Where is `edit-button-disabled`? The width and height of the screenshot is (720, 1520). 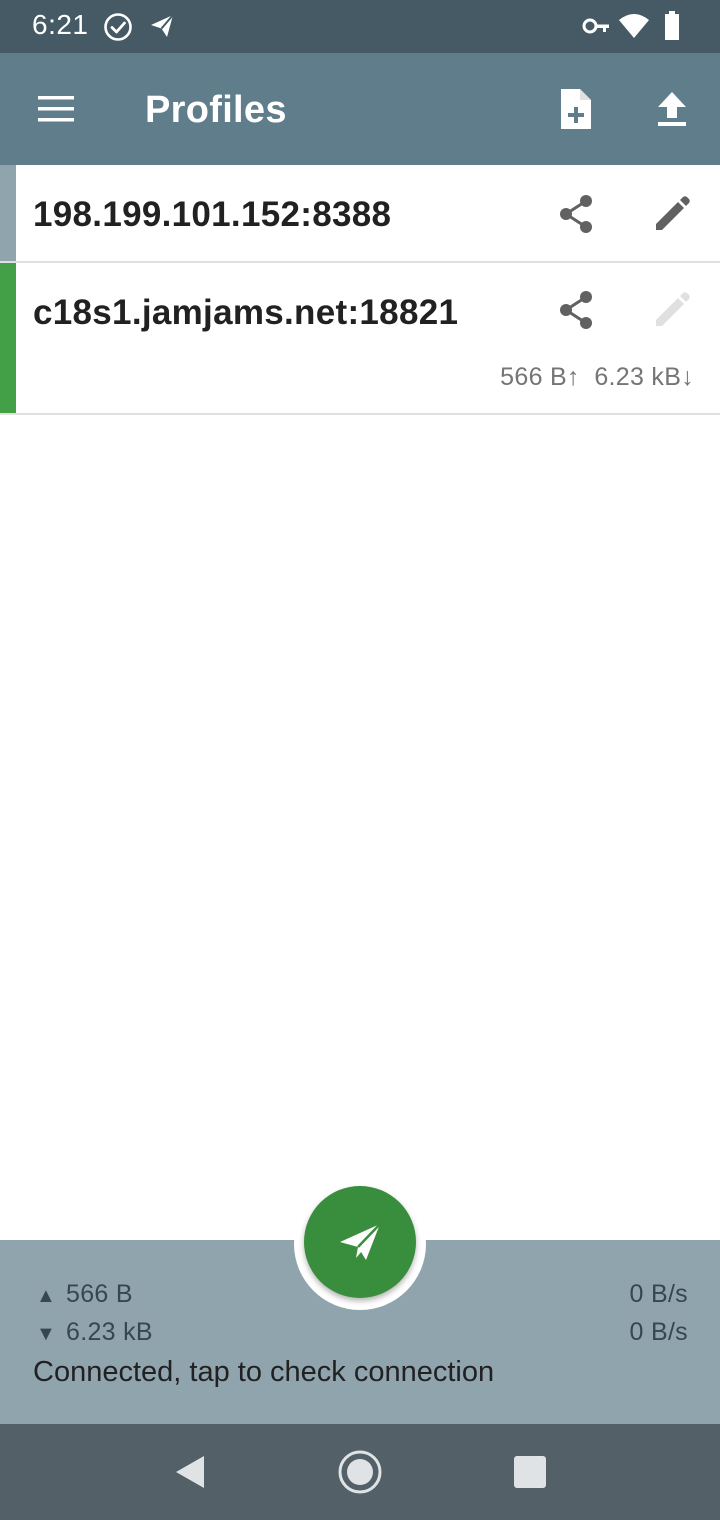
edit-button-disabled is located at coordinates (672, 310).